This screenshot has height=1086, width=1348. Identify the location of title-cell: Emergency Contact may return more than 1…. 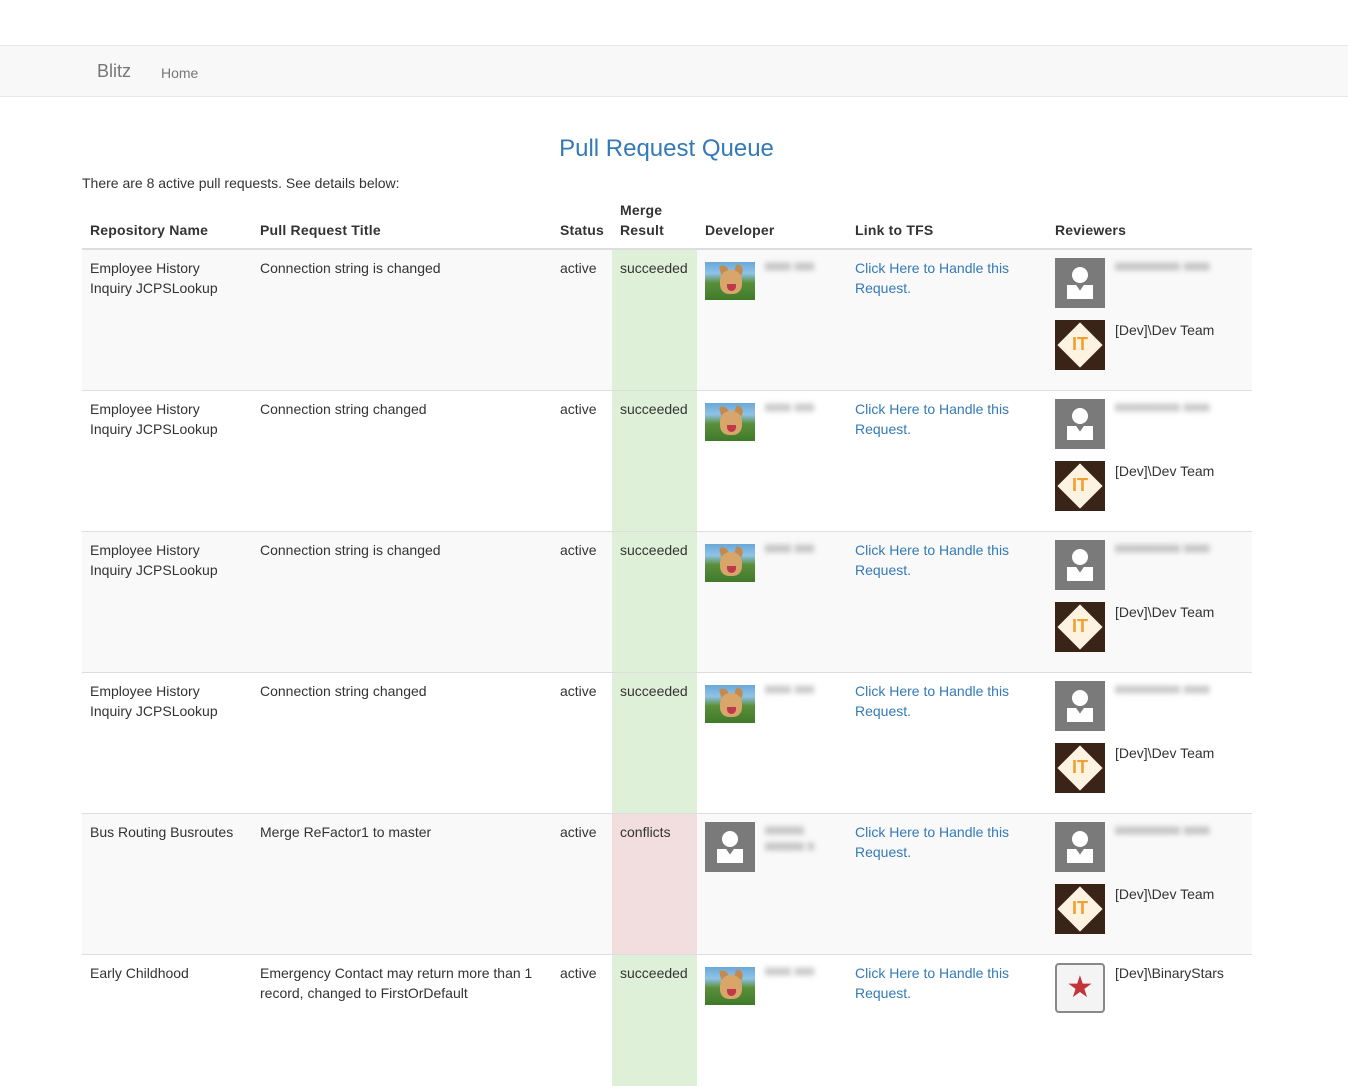
(402, 1020).